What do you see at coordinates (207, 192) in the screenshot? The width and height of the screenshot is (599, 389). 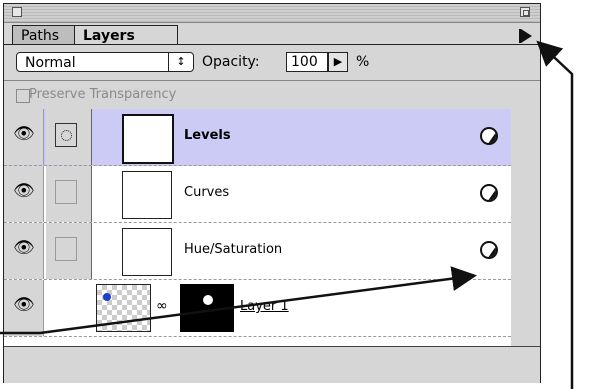 I see `layer-name: Curves` at bounding box center [207, 192].